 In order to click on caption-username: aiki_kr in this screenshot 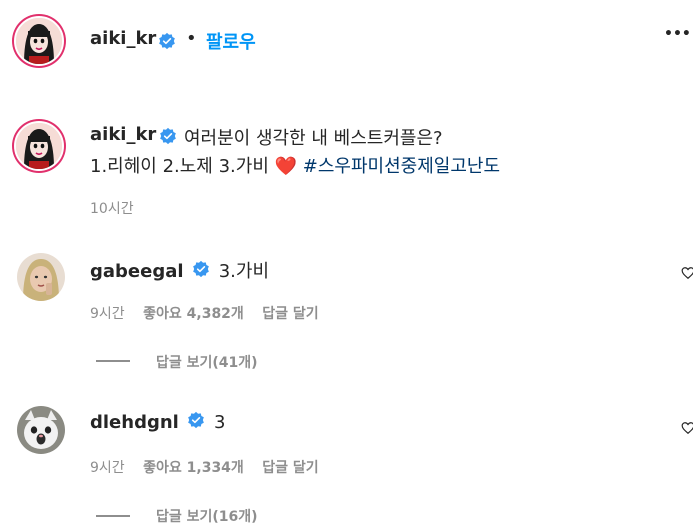, I will do `click(123, 134)`.